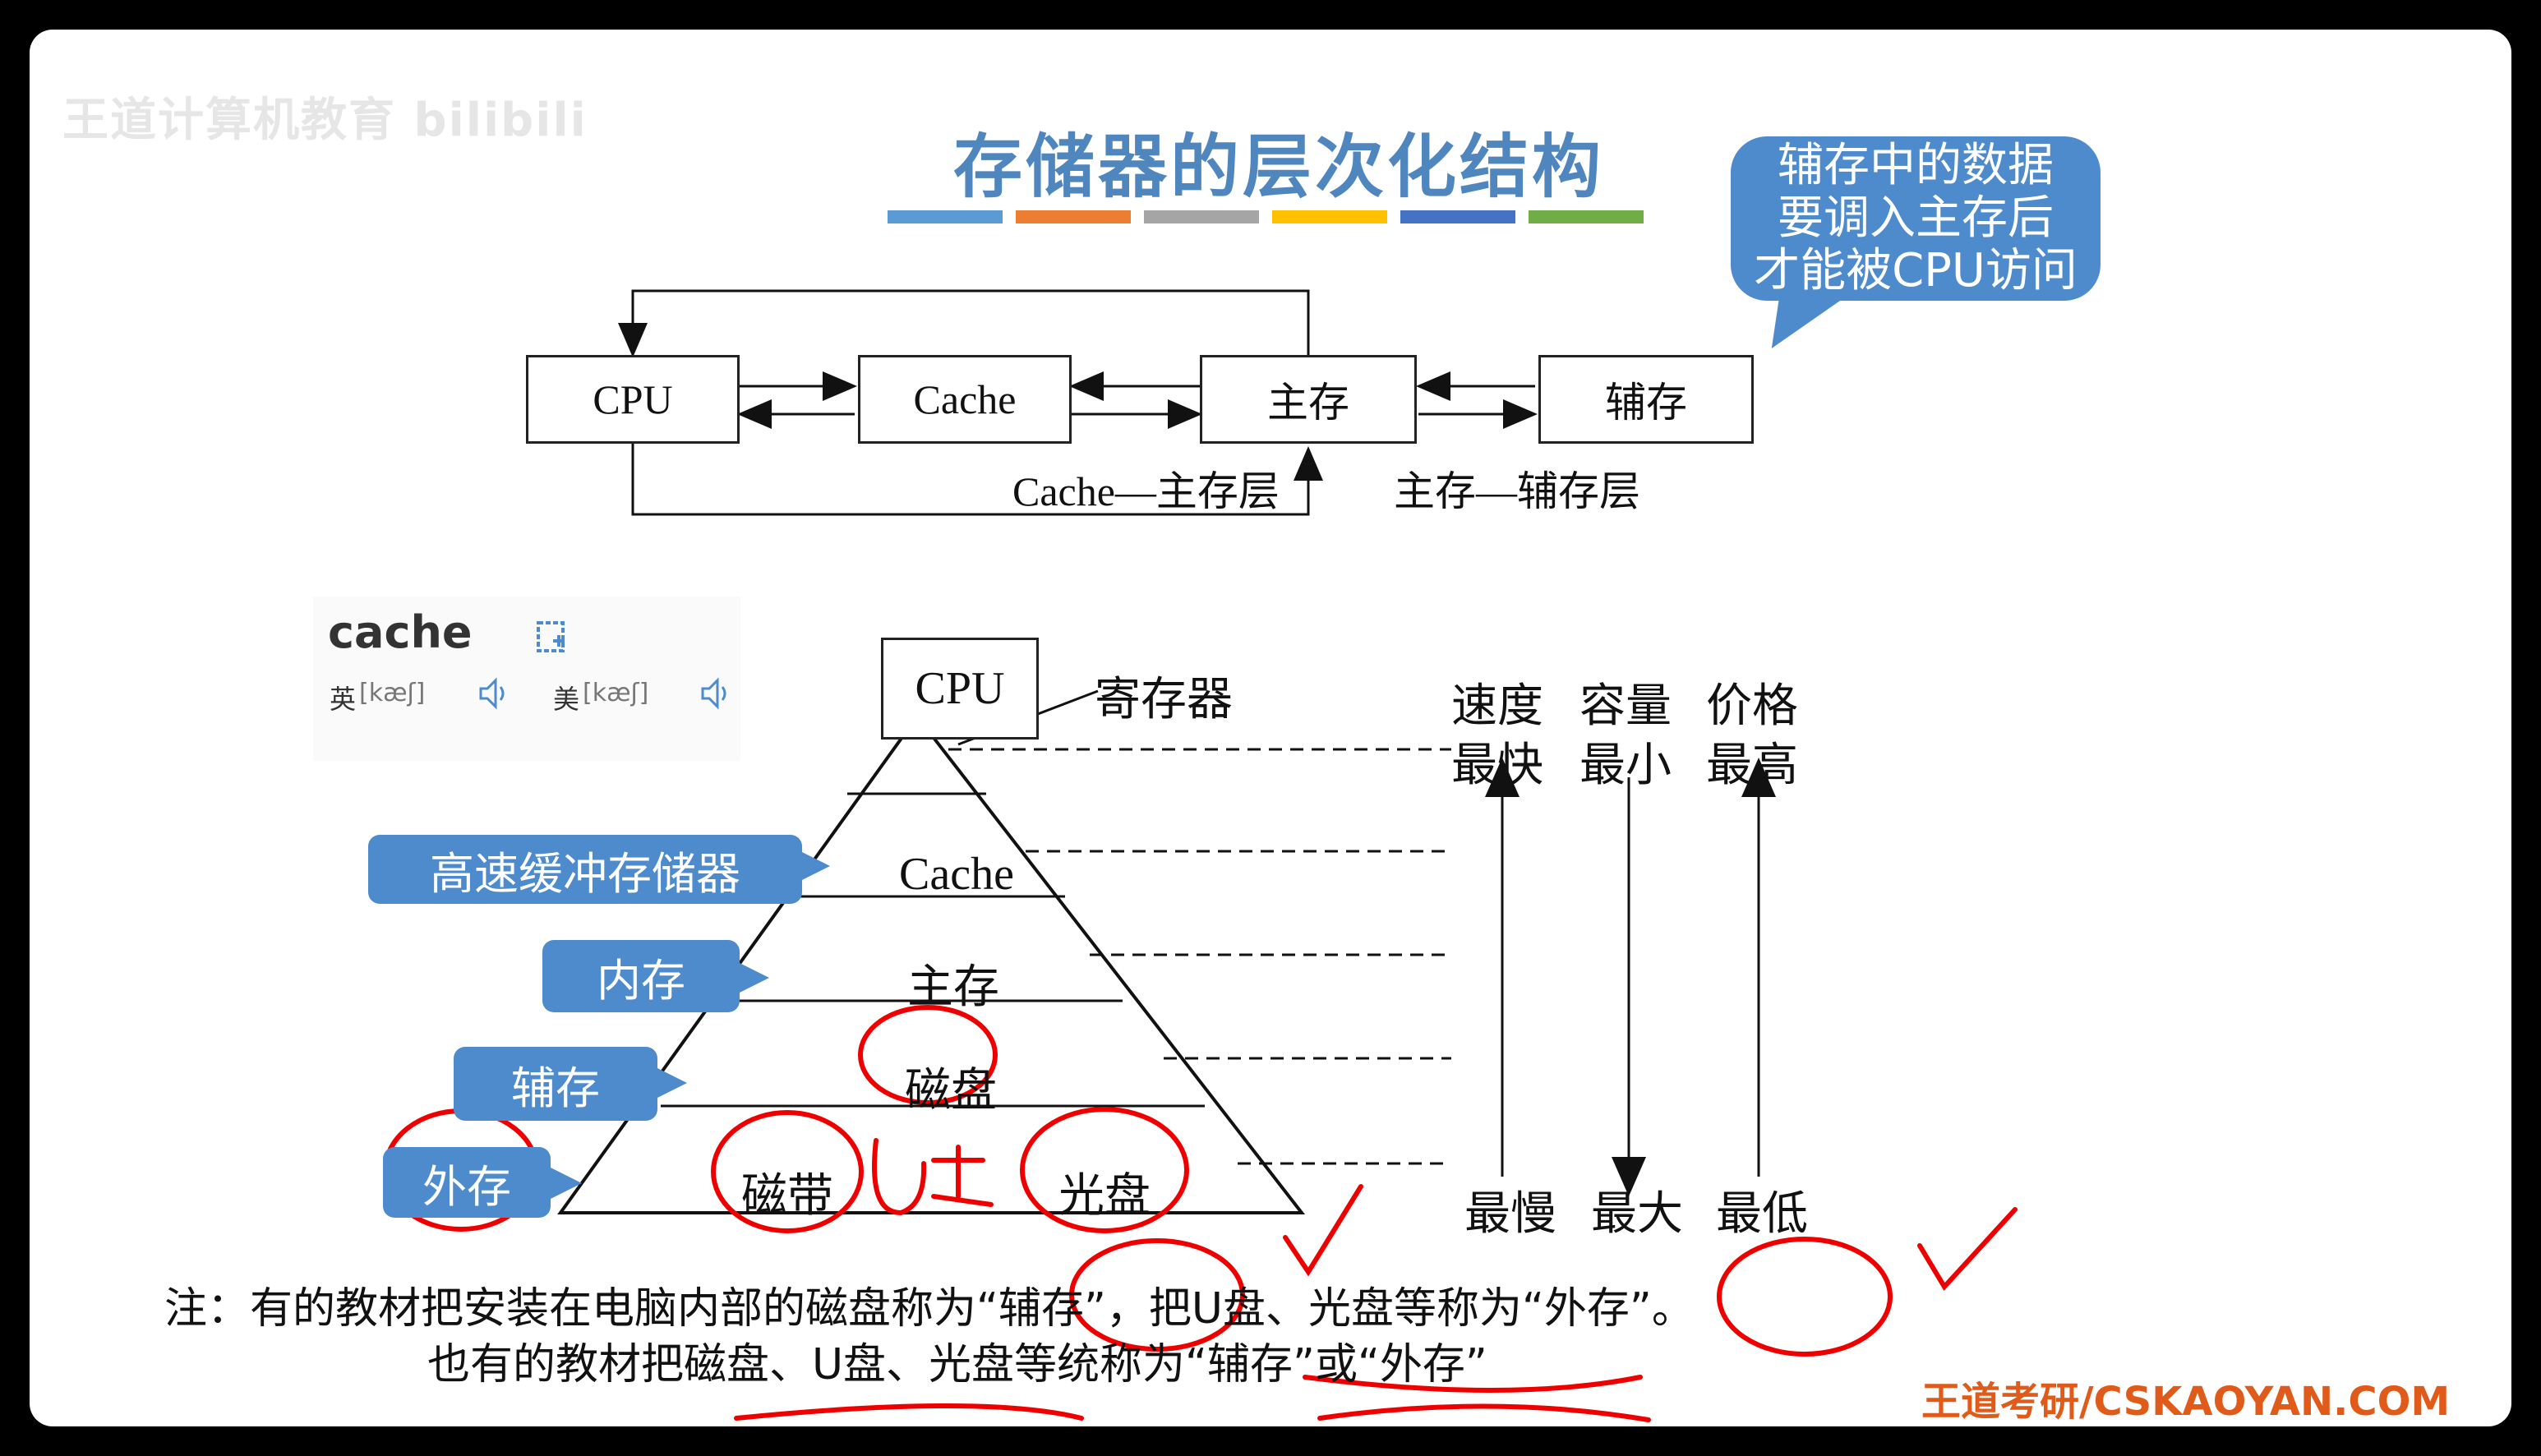  Describe the element at coordinates (1497, 765) in the screenshot. I see `speed-top: 最快` at that location.